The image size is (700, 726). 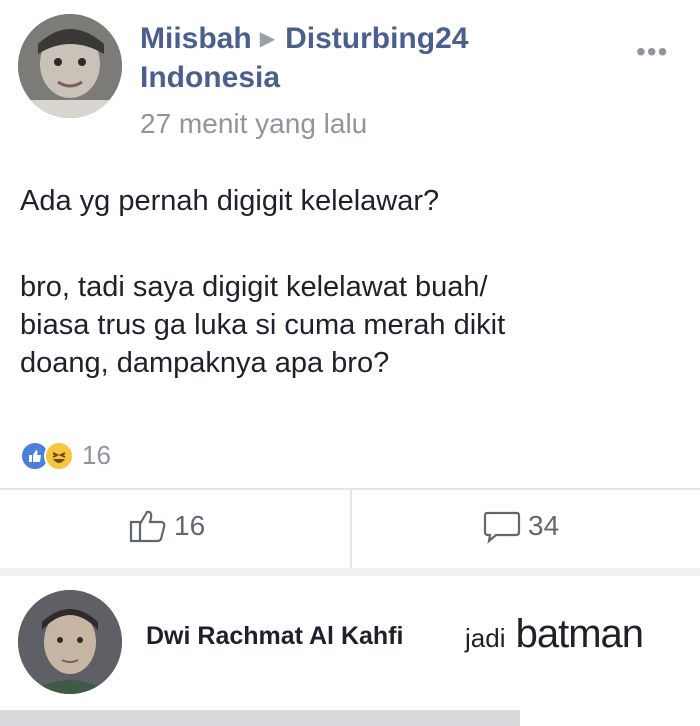 What do you see at coordinates (263, 325) in the screenshot?
I see `post-text-line: biasa trus ga luka si cuma merah dikit` at bounding box center [263, 325].